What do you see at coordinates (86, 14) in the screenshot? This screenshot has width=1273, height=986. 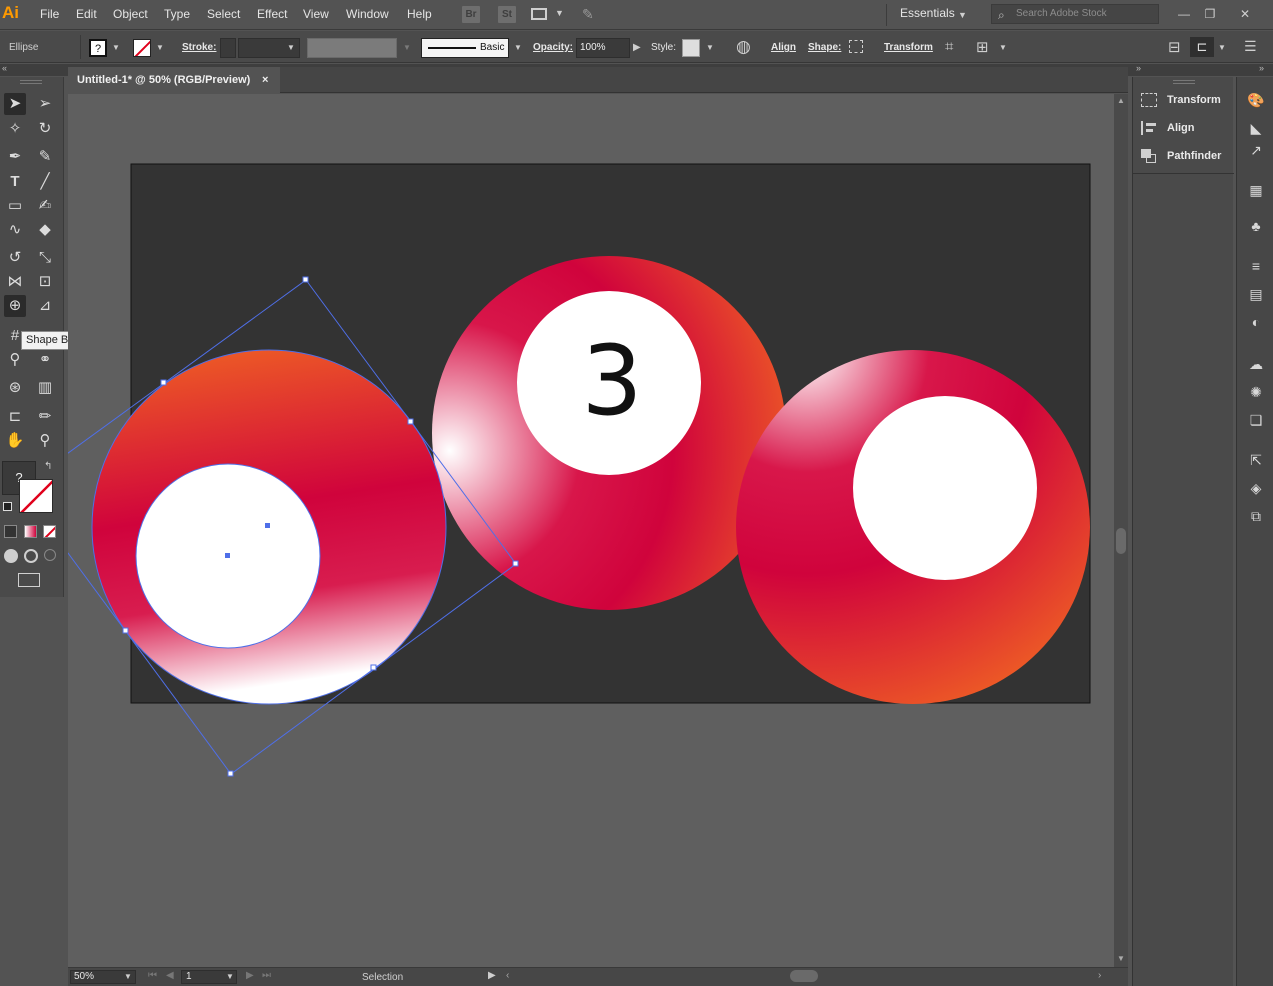 I see `menu-edit: Edit` at bounding box center [86, 14].